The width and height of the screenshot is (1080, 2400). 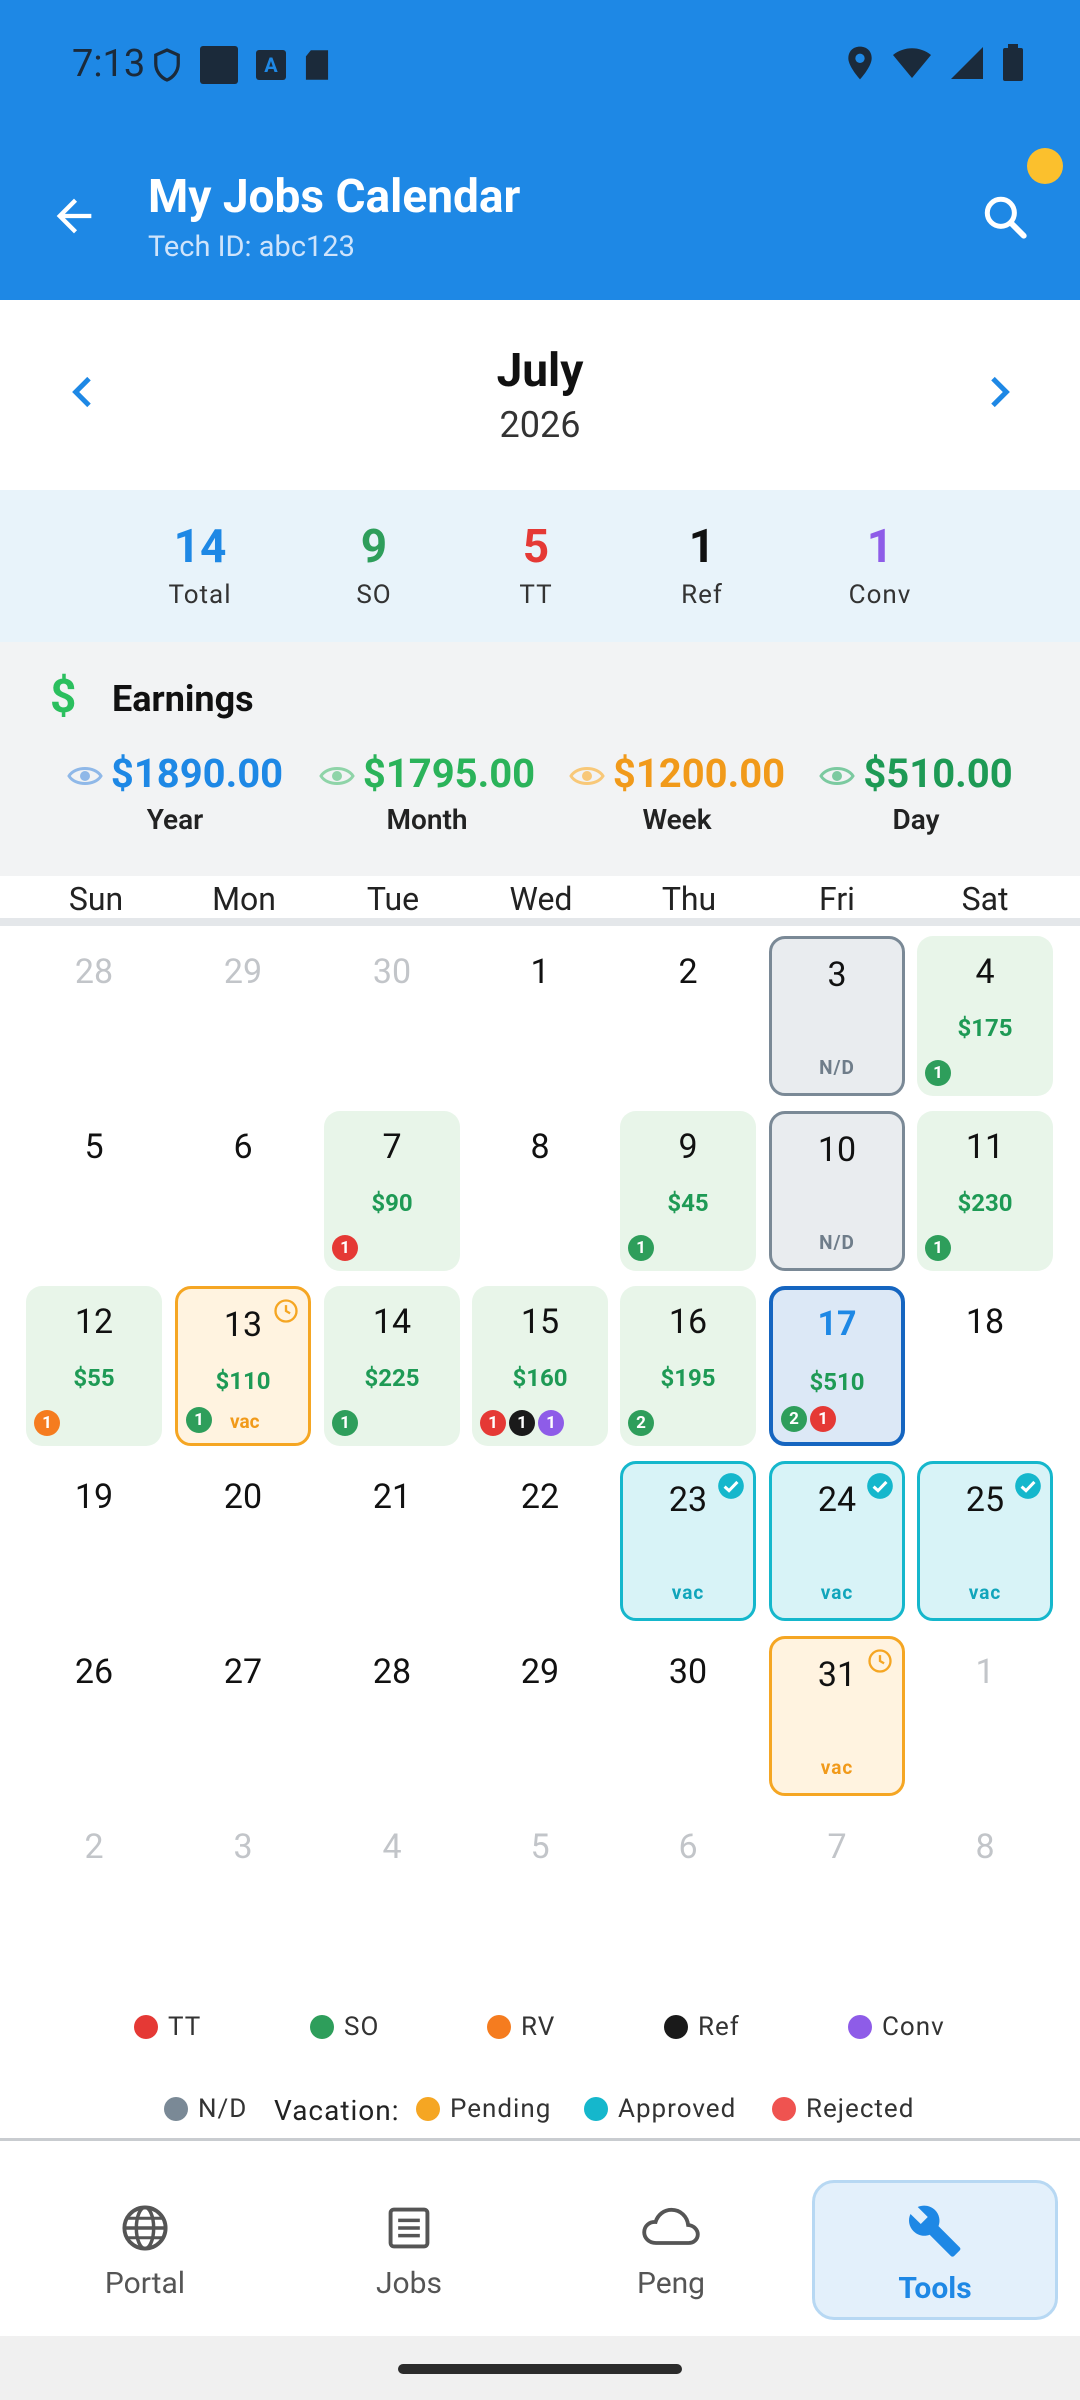 I want to click on search-icon, so click(x=1005, y=217).